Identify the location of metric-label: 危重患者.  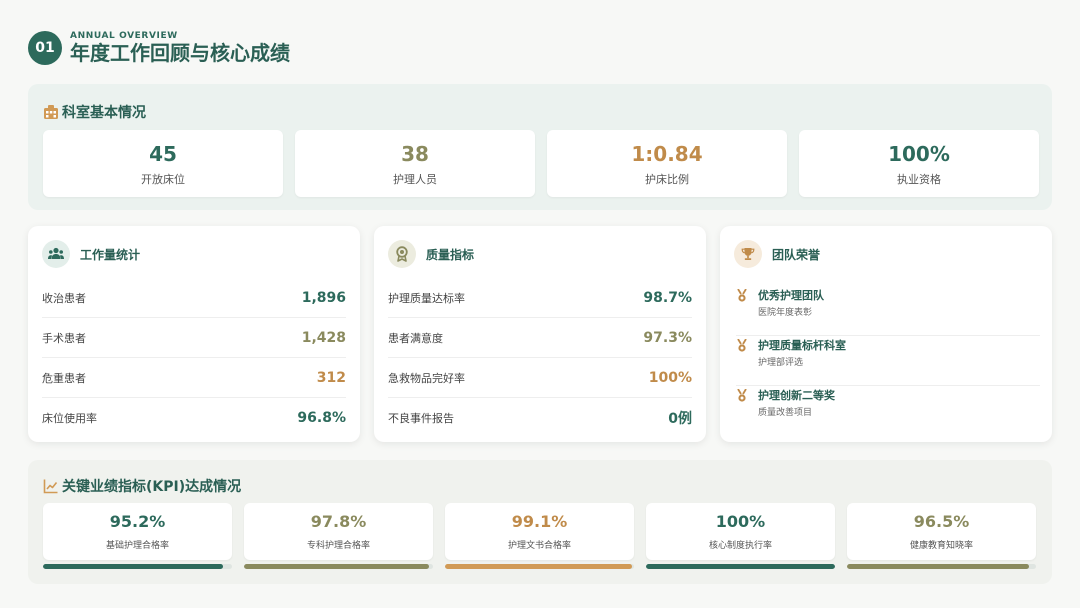
(64, 378).